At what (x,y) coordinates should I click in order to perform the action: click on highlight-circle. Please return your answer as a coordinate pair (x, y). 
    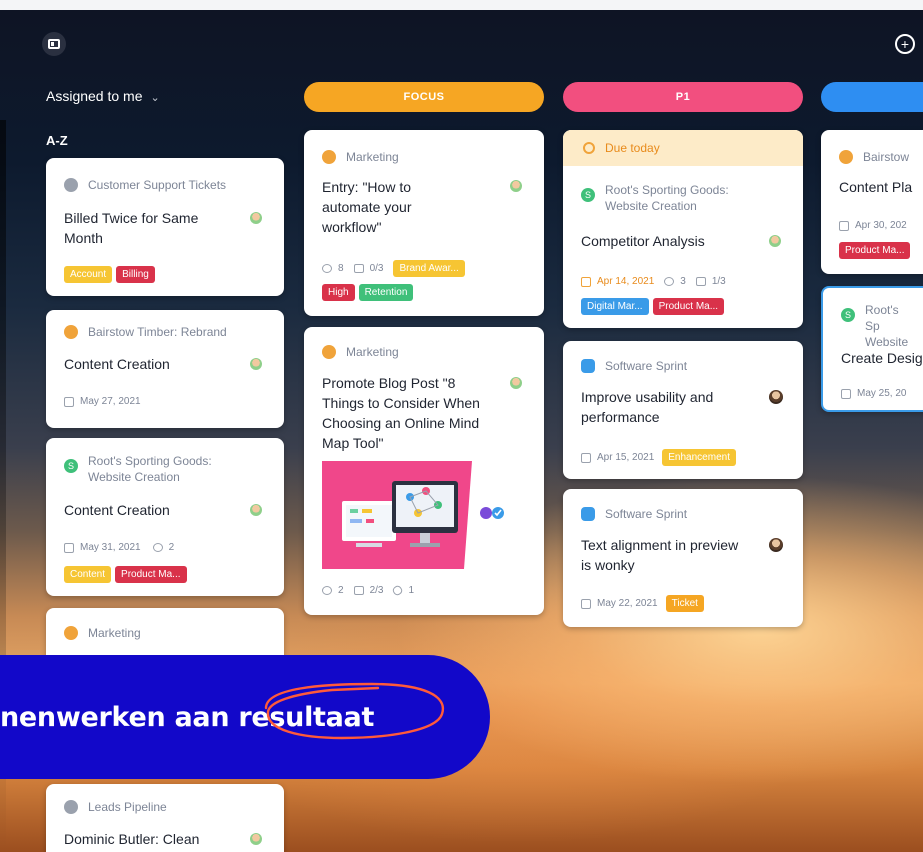
    Looking at the image, I should click on (354, 711).